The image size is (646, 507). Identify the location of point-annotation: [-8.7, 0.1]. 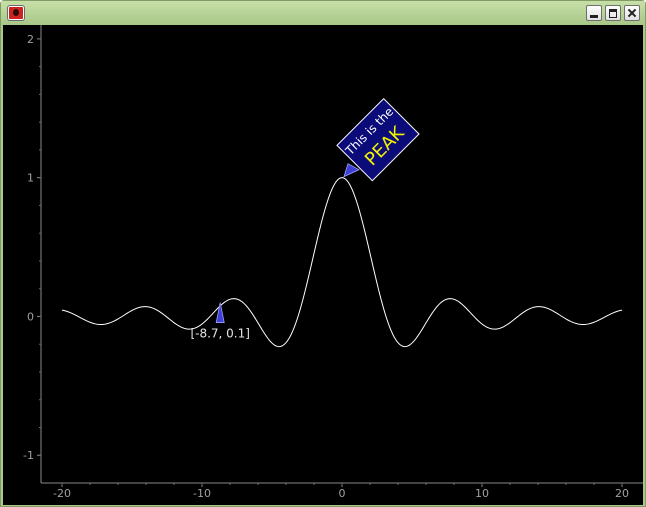
(220, 321).